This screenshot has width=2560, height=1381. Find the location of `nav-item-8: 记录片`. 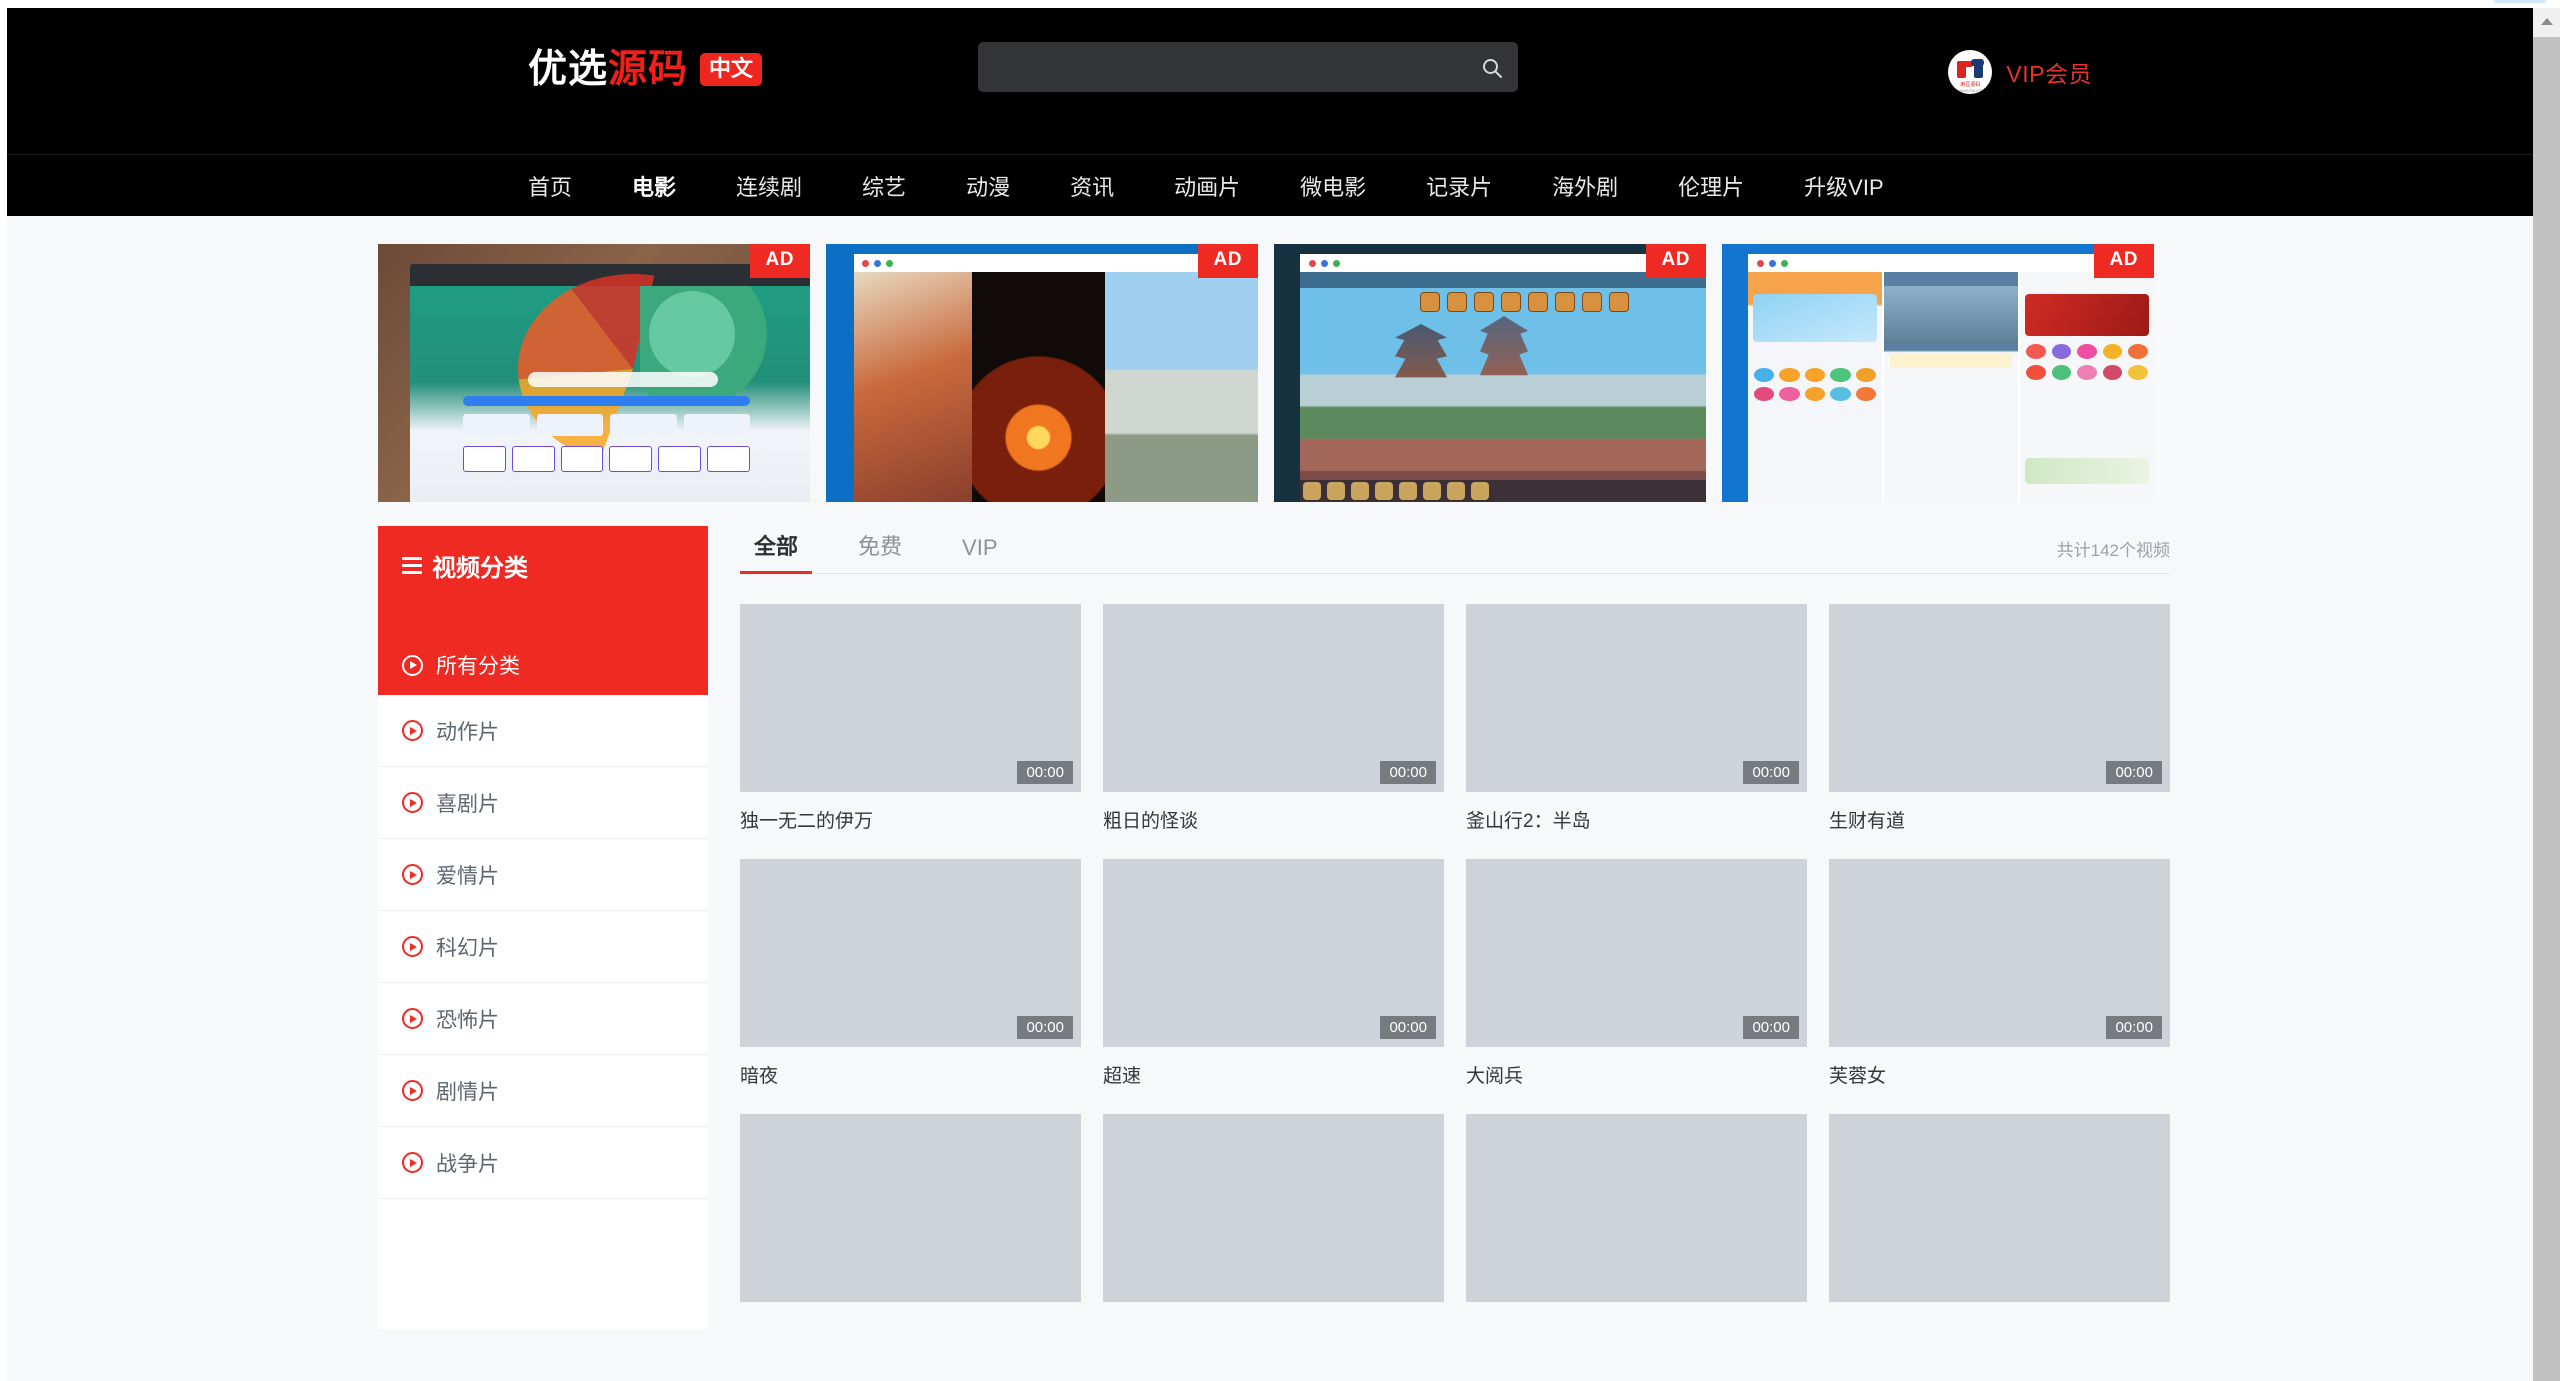

nav-item-8: 记录片 is located at coordinates (1459, 186).